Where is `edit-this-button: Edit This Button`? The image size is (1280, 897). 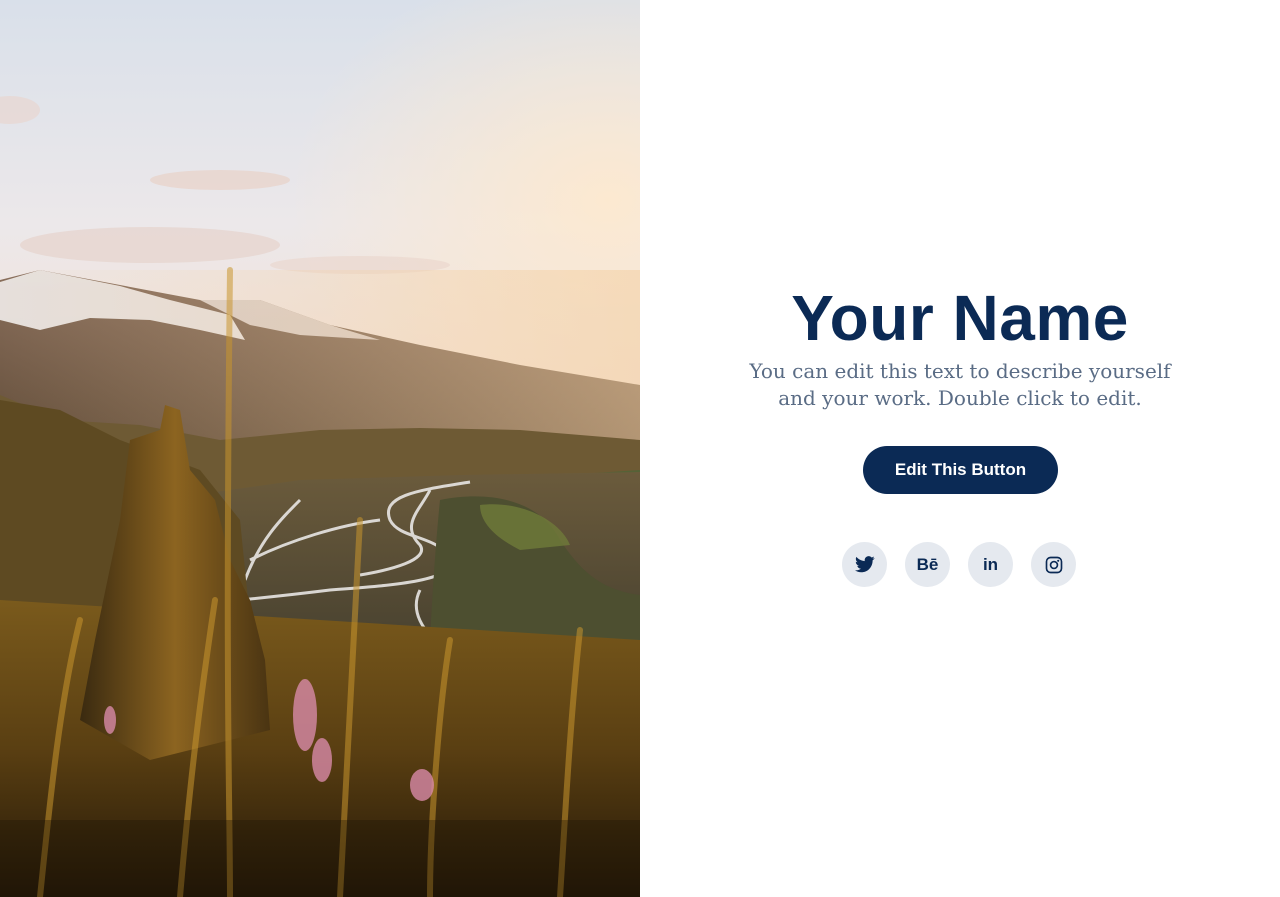 edit-this-button: Edit This Button is located at coordinates (960, 470).